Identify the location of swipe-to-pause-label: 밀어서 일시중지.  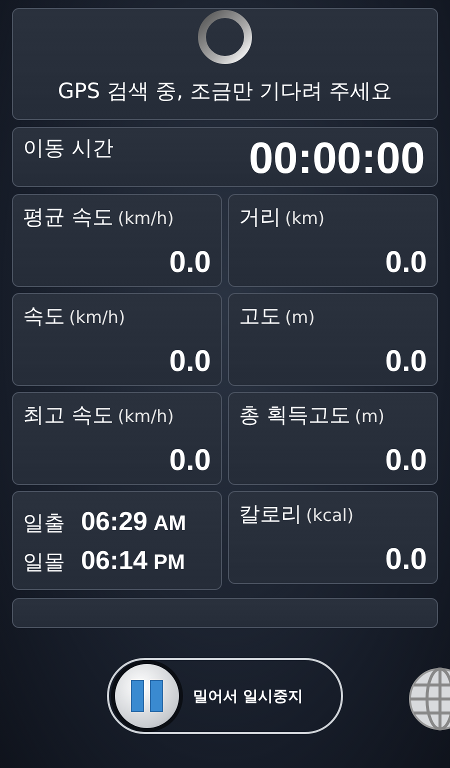
(248, 696).